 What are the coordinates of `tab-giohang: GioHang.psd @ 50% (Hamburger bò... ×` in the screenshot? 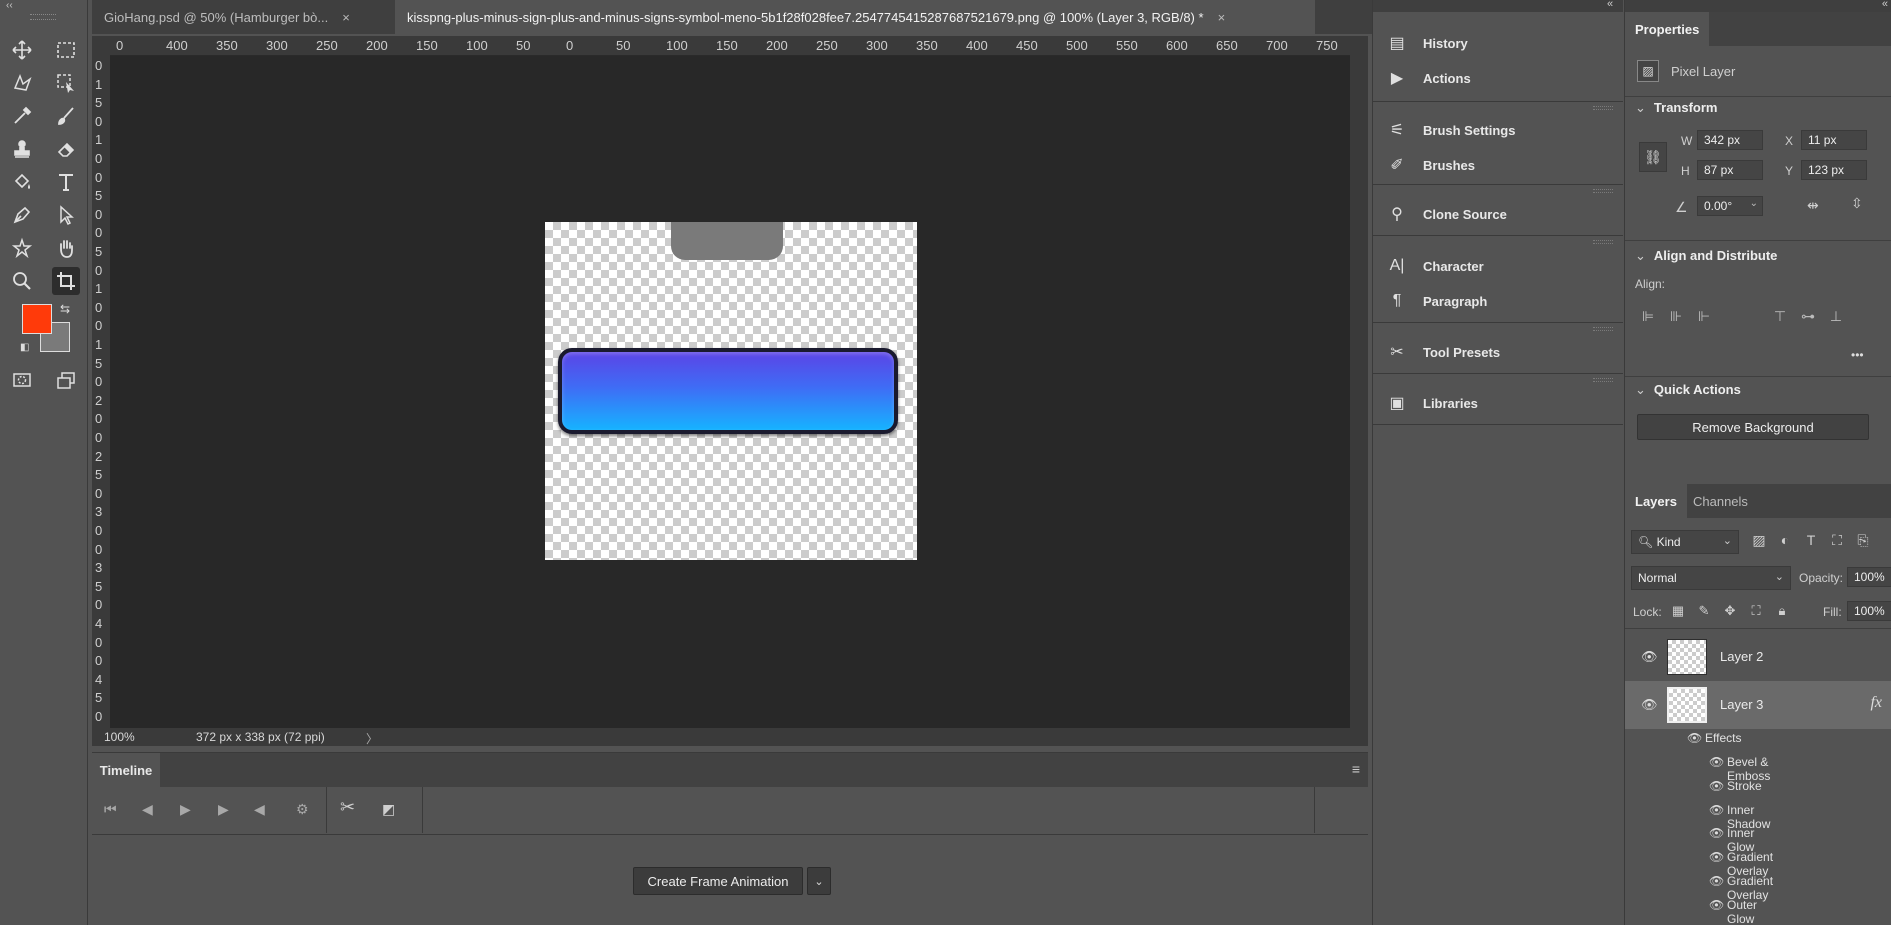 It's located at (242, 17).